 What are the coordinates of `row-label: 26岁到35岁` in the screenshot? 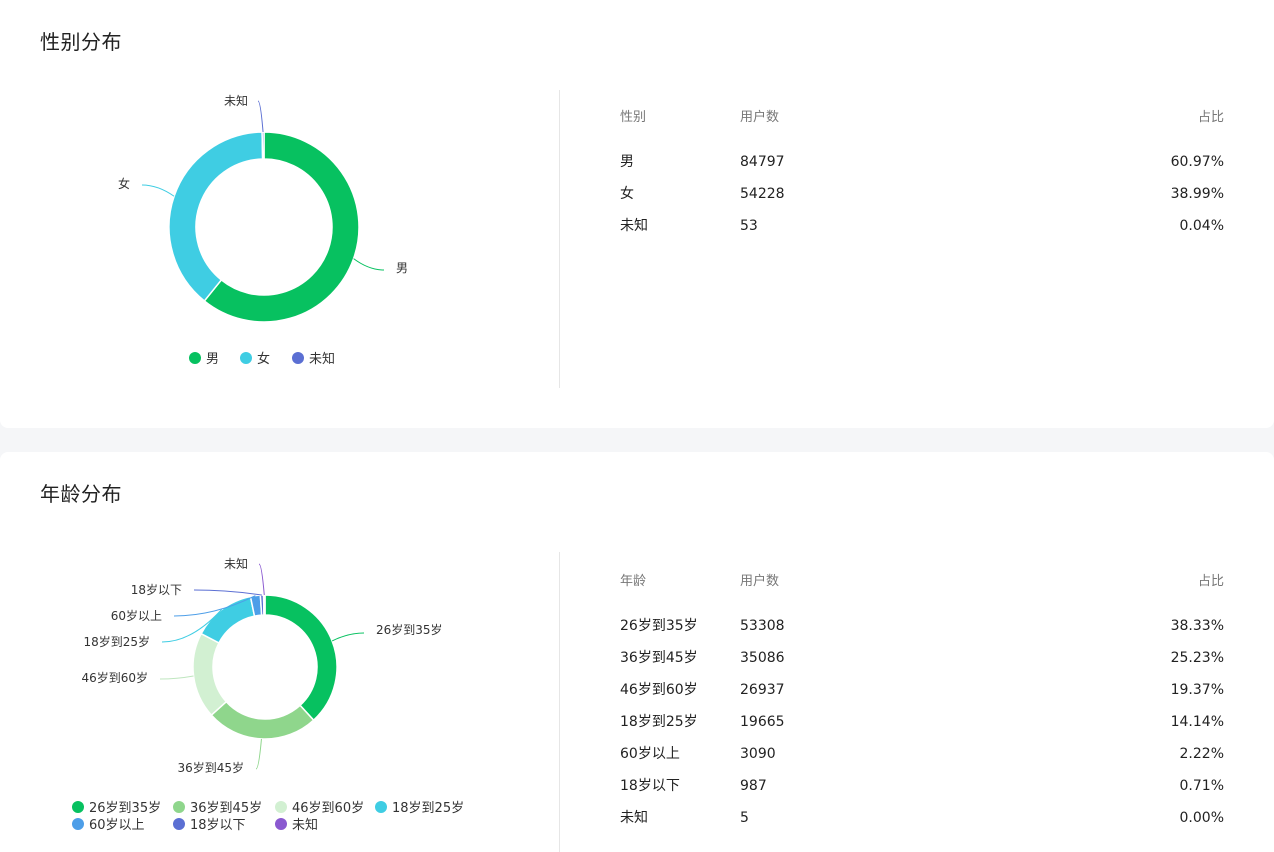 It's located at (659, 626).